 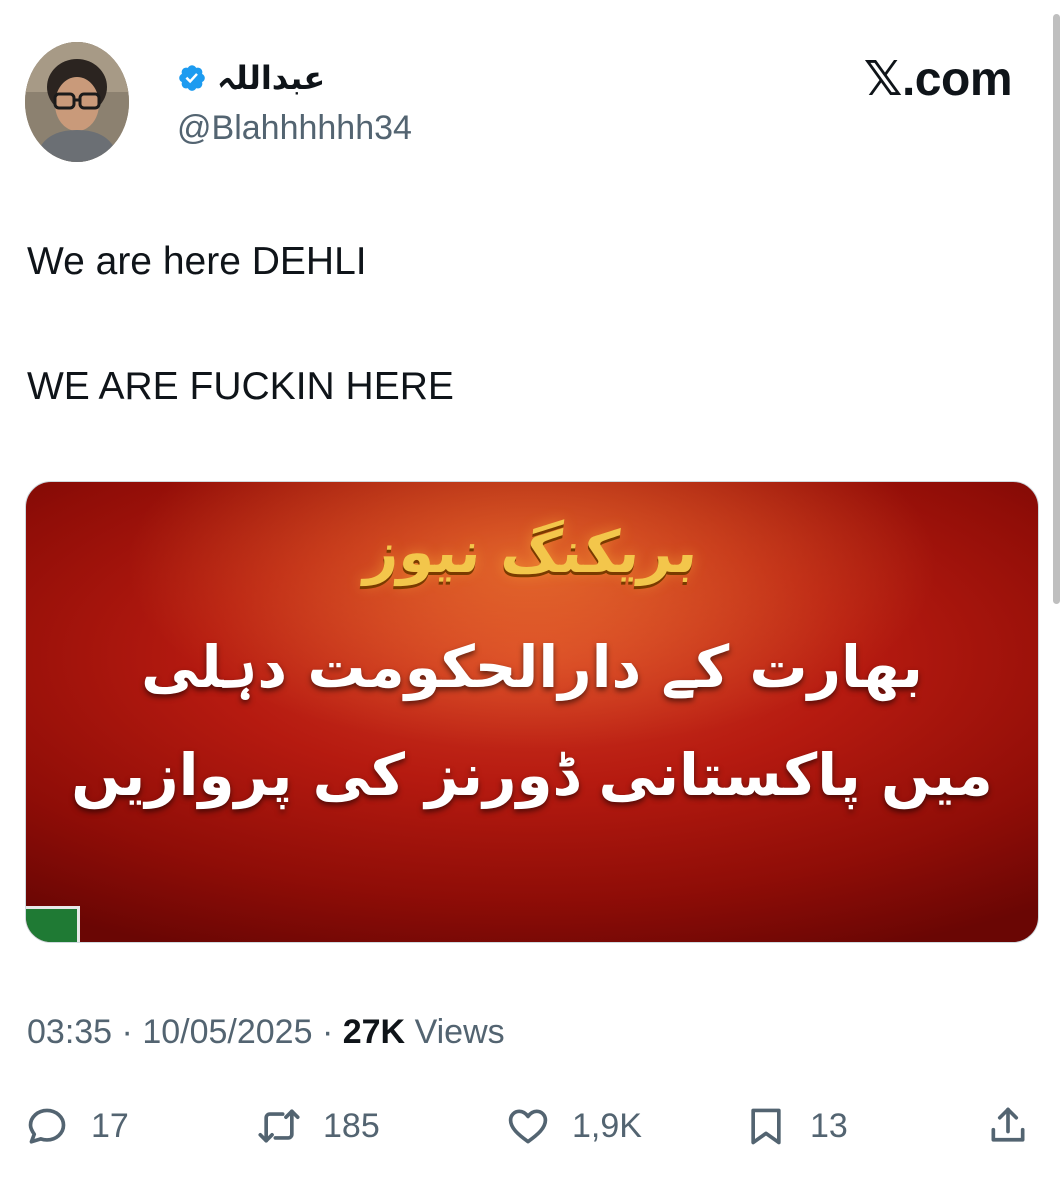 I want to click on media-urdu-line: بھارت کے دارالحکومت دہلی, so click(x=532, y=667).